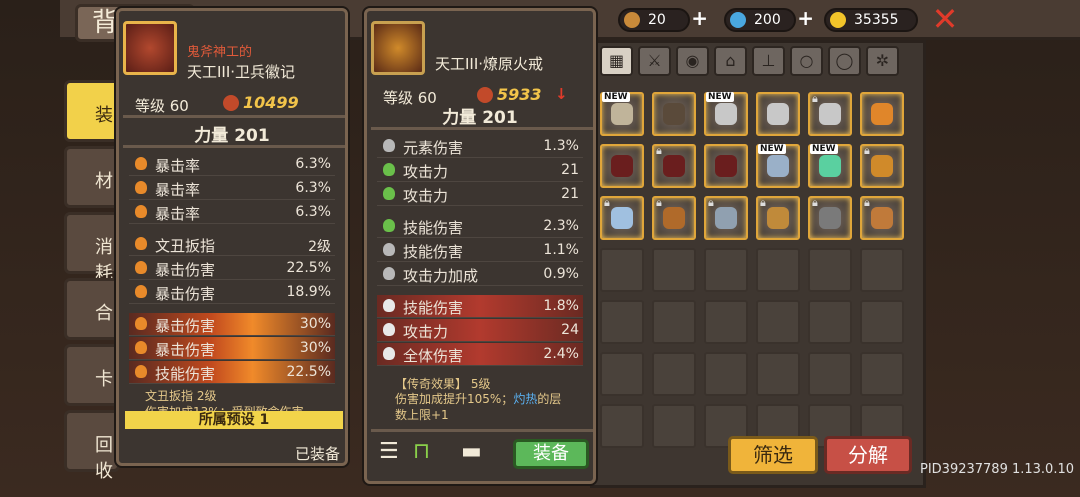 This screenshot has width=1080, height=497. Describe the element at coordinates (730, 61) in the screenshot. I see `tab-helmet-icon: ⌂` at that location.